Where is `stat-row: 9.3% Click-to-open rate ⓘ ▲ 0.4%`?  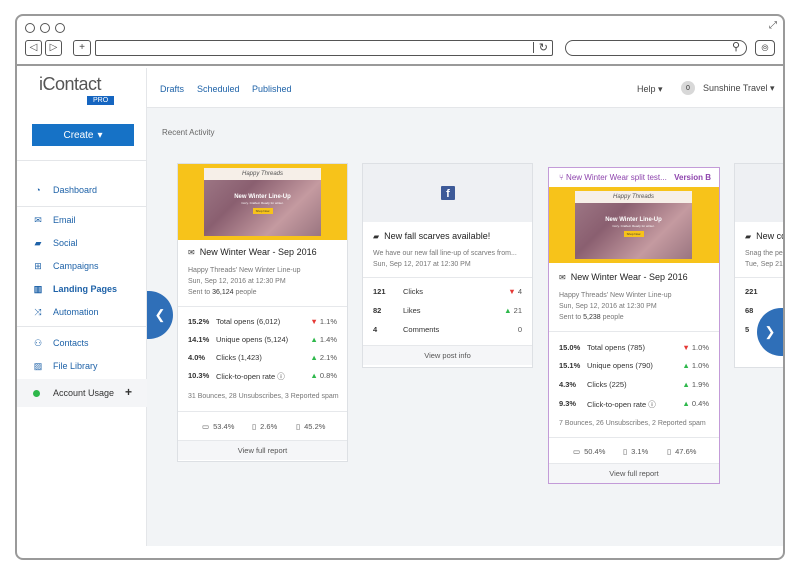 stat-row: 9.3% Click-to-open rate ⓘ ▲ 0.4% is located at coordinates (634, 404).